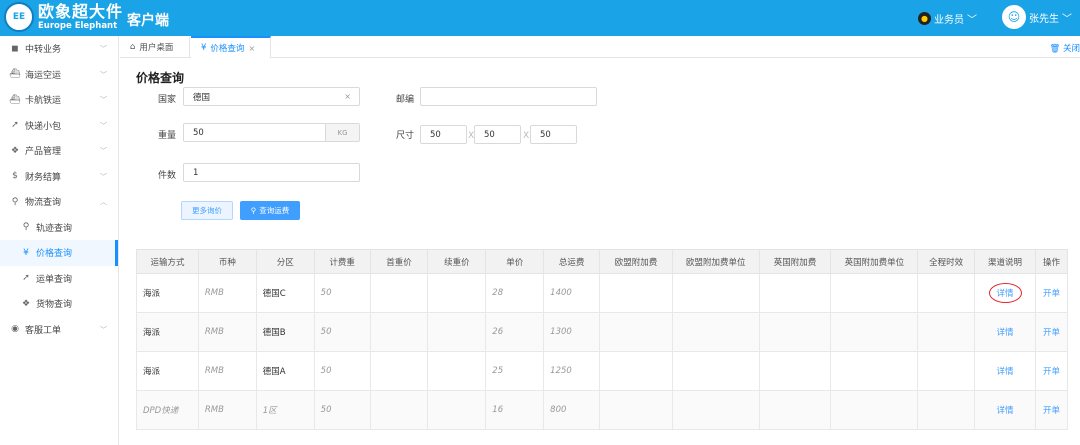 This screenshot has width=1080, height=445. Describe the element at coordinates (81, 11) in the screenshot. I see `brand-name-cn: 欧象超大件` at that location.